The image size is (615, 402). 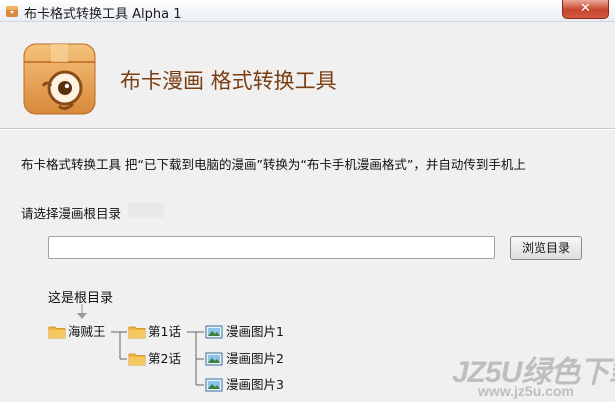 I want to click on app-box-icon, so click(x=12, y=11).